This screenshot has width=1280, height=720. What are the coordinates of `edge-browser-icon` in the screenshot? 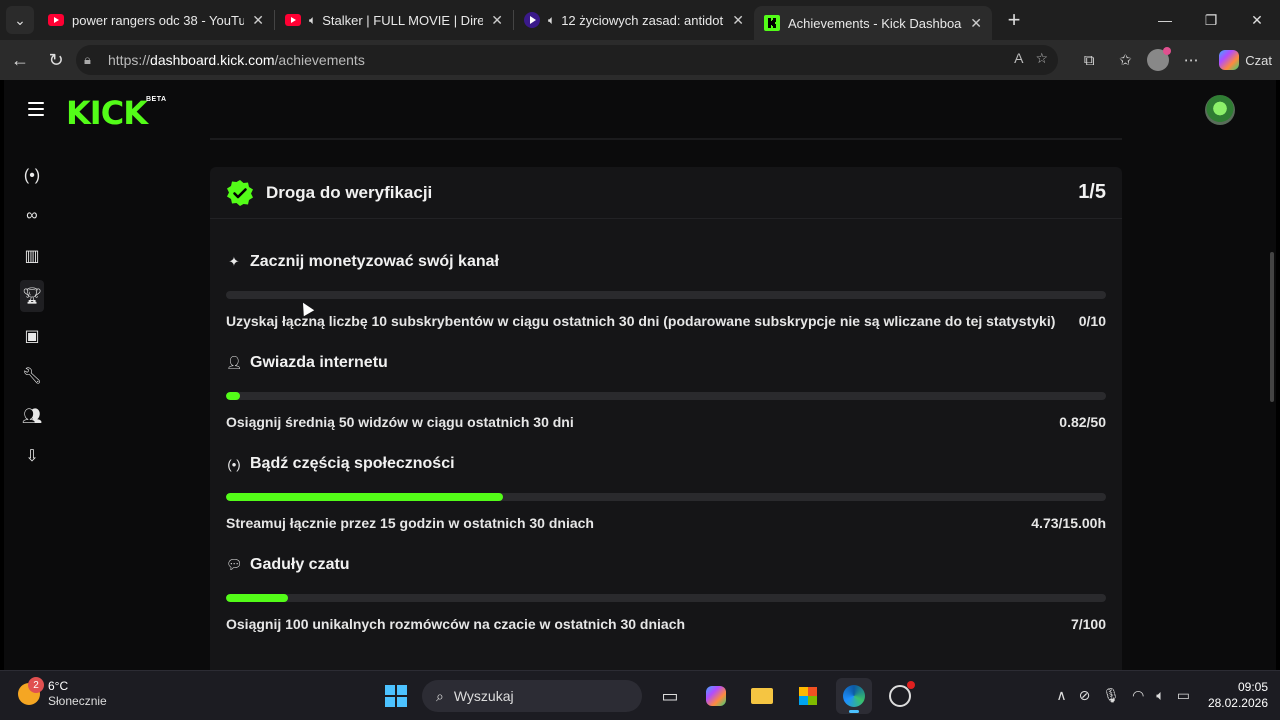 It's located at (854, 696).